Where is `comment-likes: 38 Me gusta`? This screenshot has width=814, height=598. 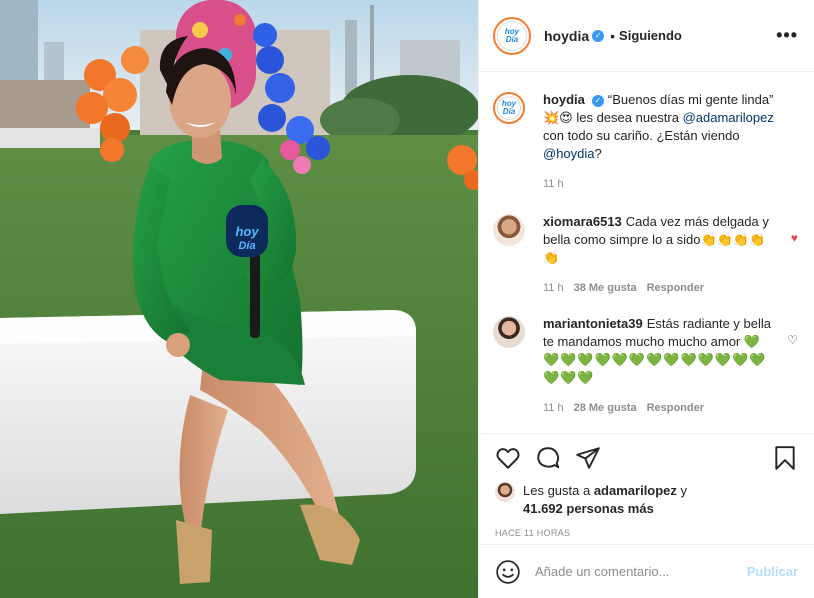 comment-likes: 38 Me gusta is located at coordinates (605, 288).